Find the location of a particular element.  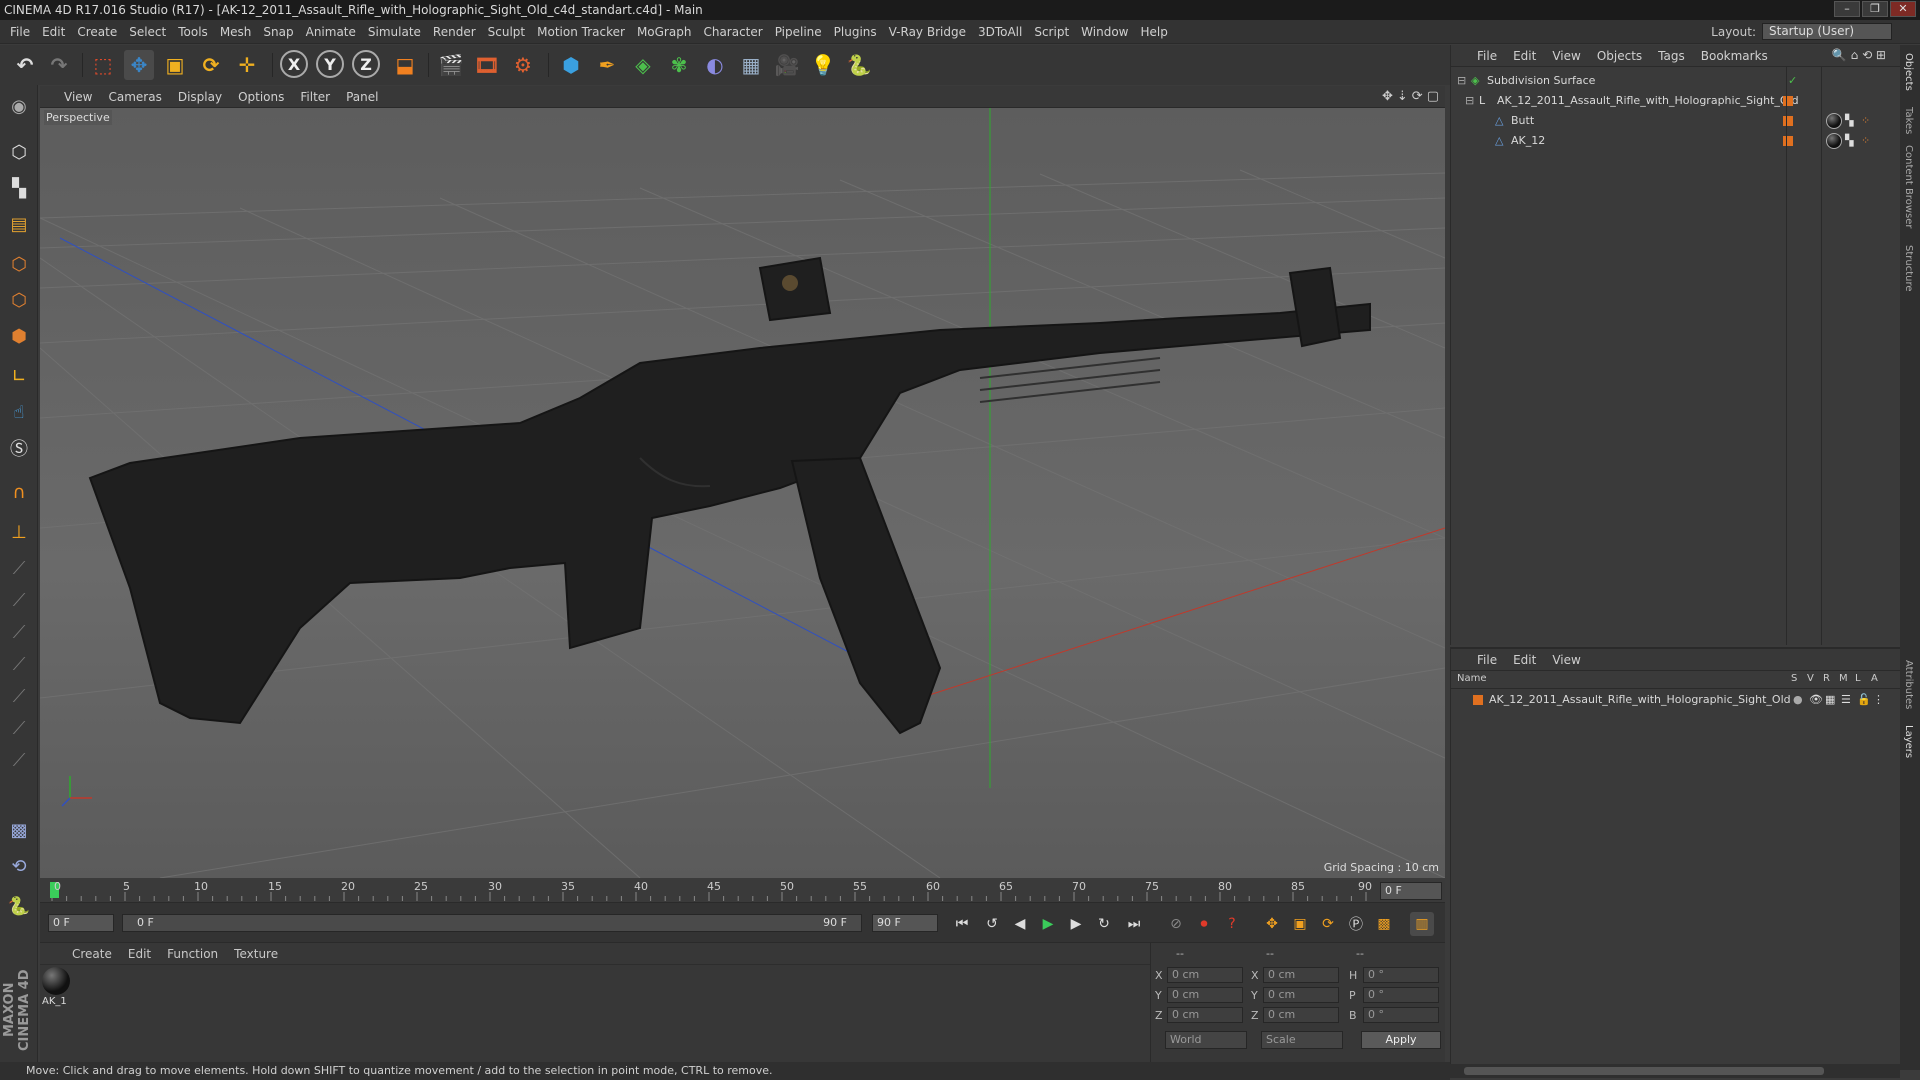

material-menu-edit: Edit is located at coordinates (139, 954).